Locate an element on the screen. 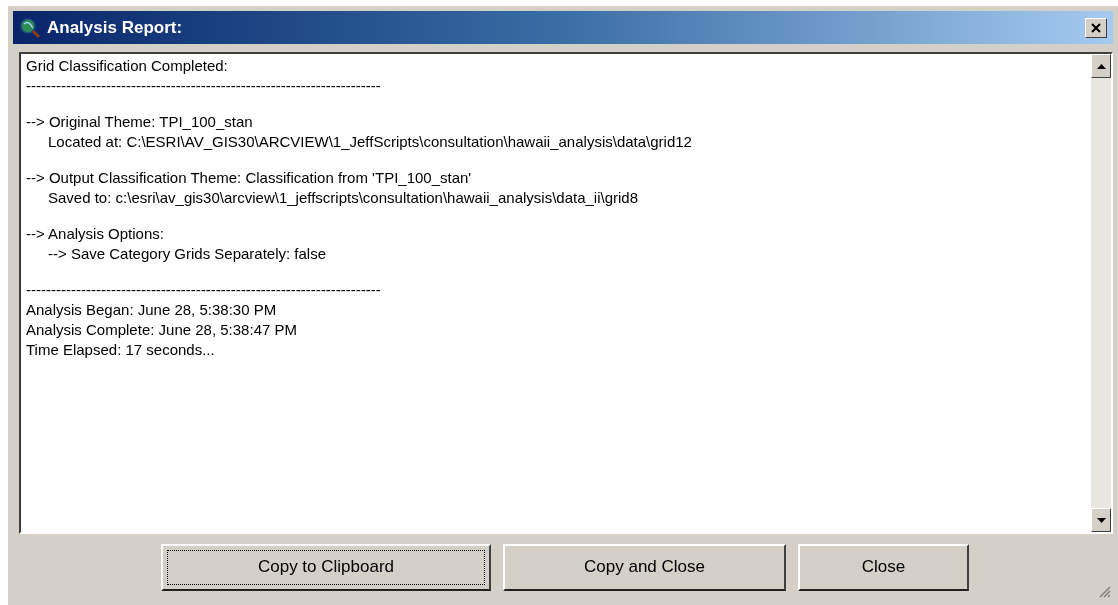 This screenshot has width=1118, height=605. report-line: --> Save Category Grids Separately: false is located at coordinates (187, 254).